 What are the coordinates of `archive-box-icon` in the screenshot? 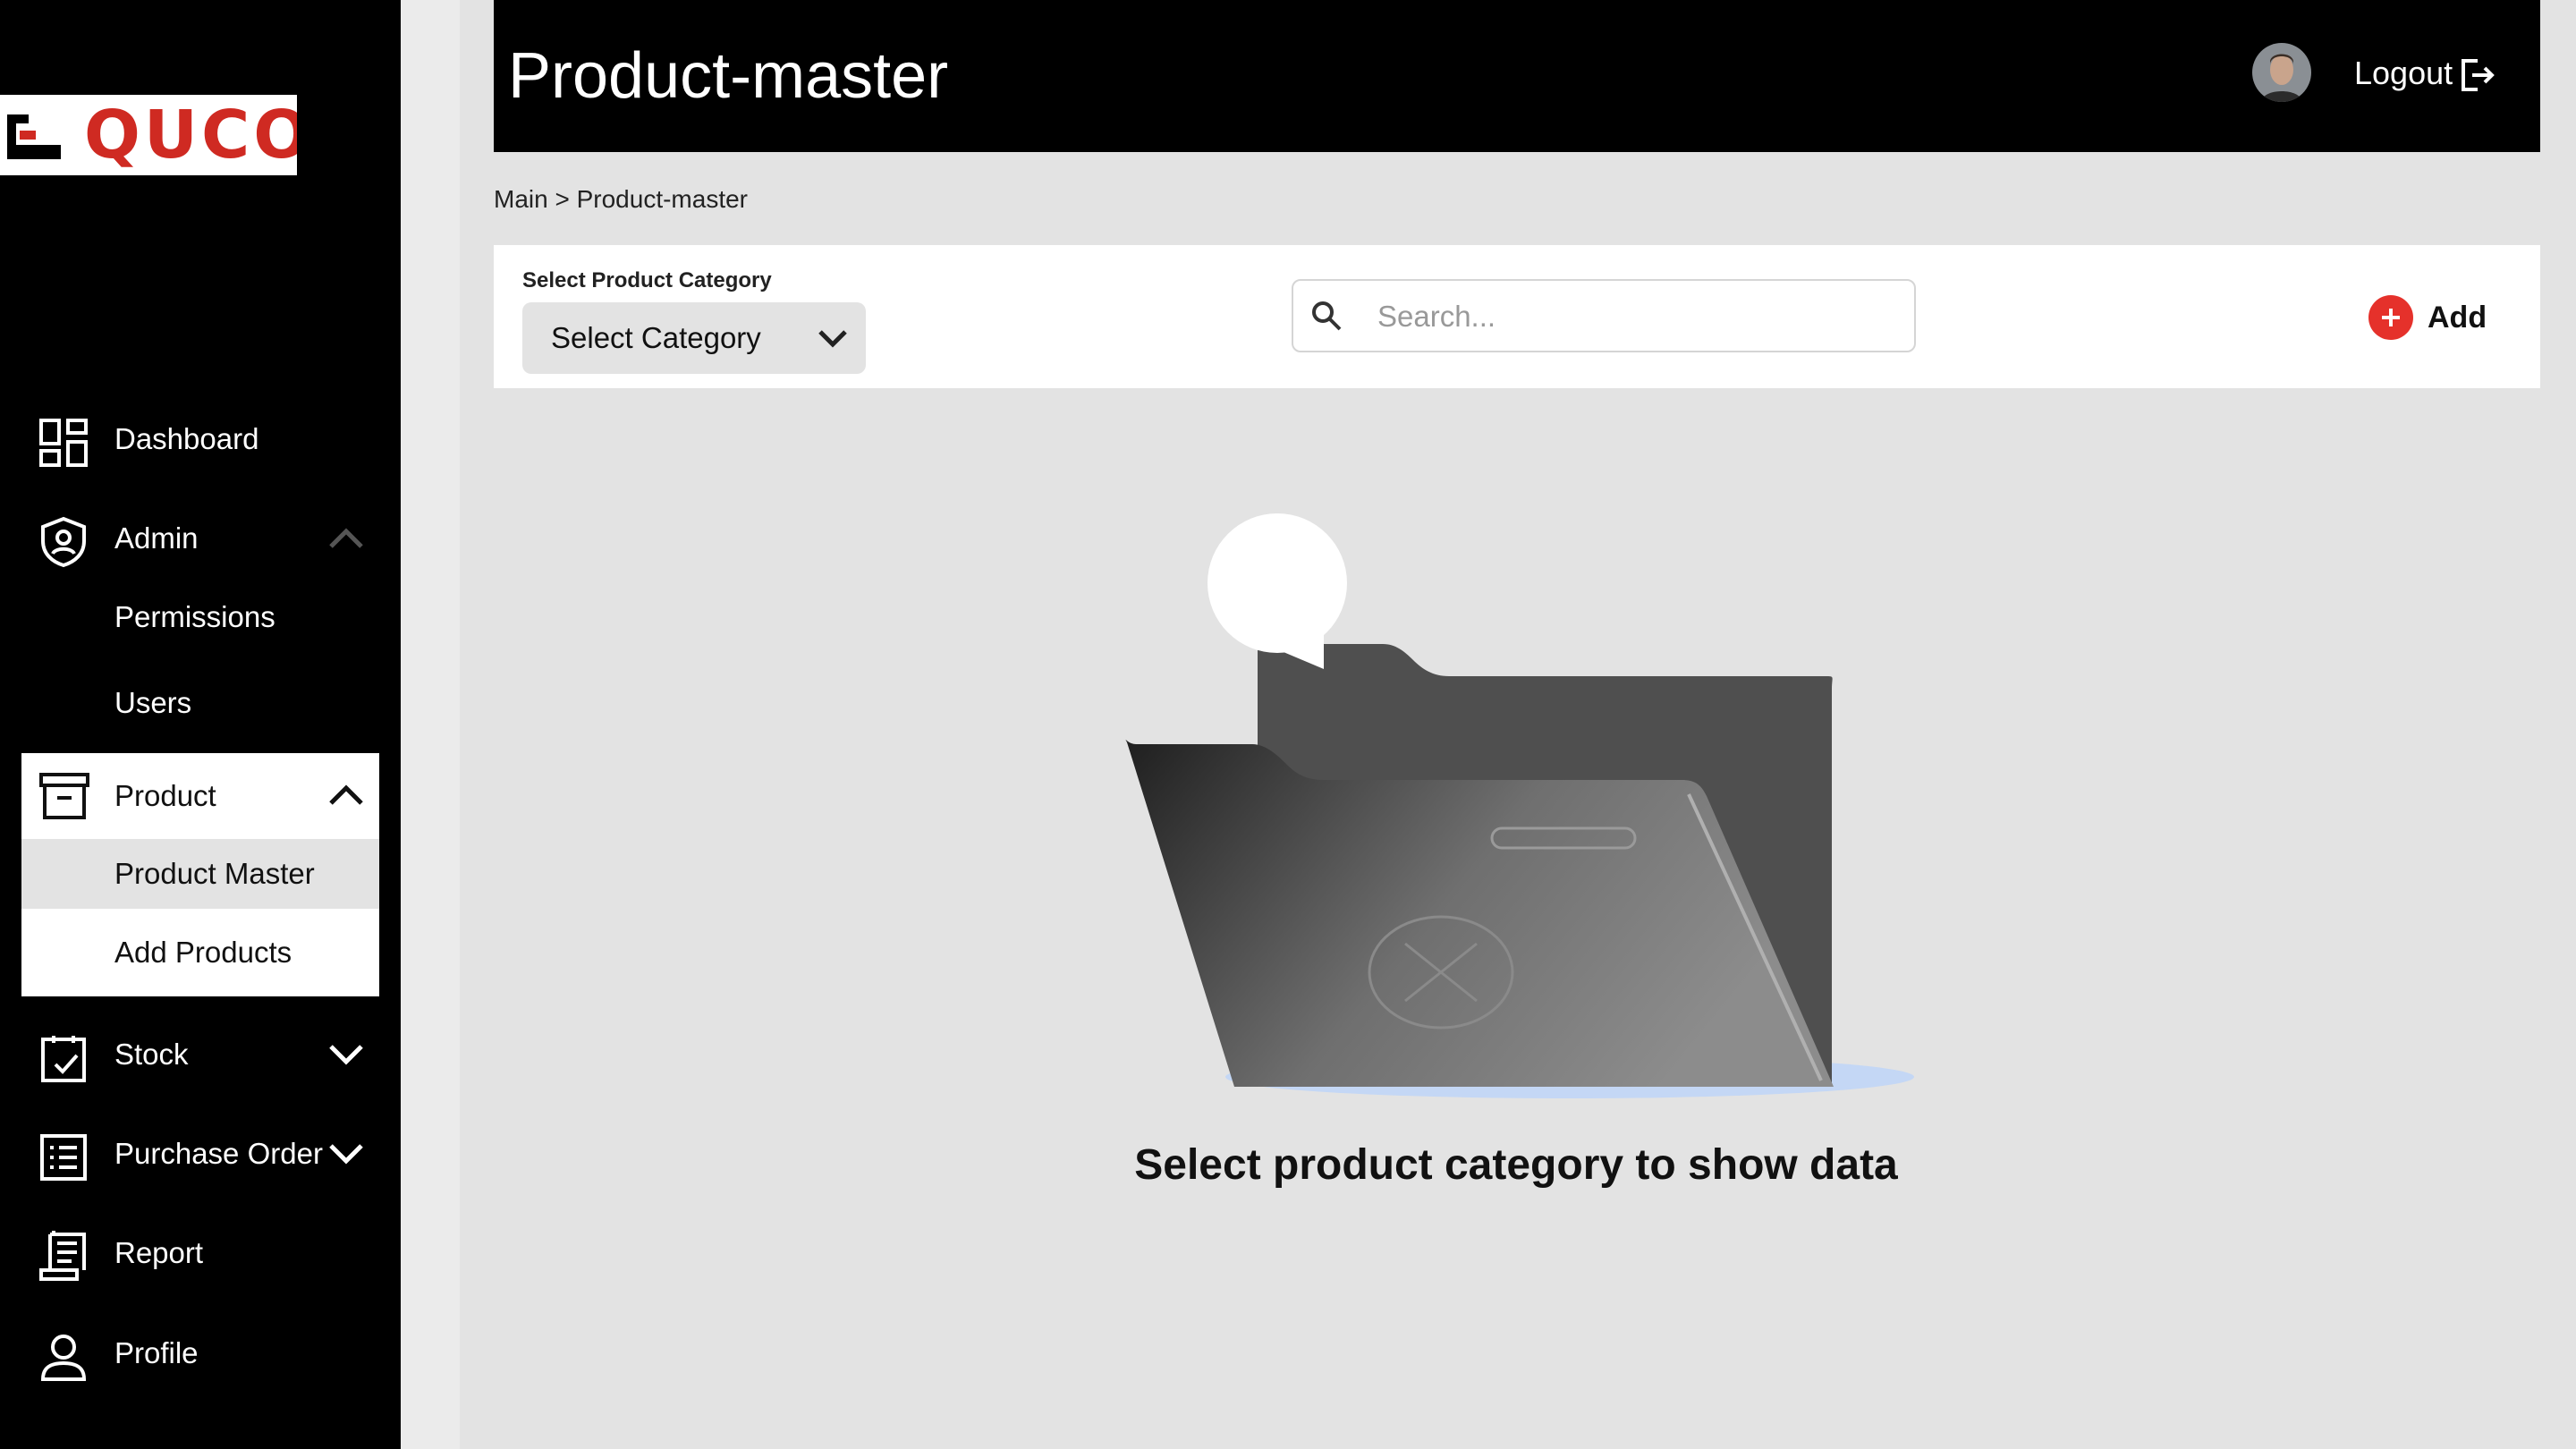 It's located at (64, 796).